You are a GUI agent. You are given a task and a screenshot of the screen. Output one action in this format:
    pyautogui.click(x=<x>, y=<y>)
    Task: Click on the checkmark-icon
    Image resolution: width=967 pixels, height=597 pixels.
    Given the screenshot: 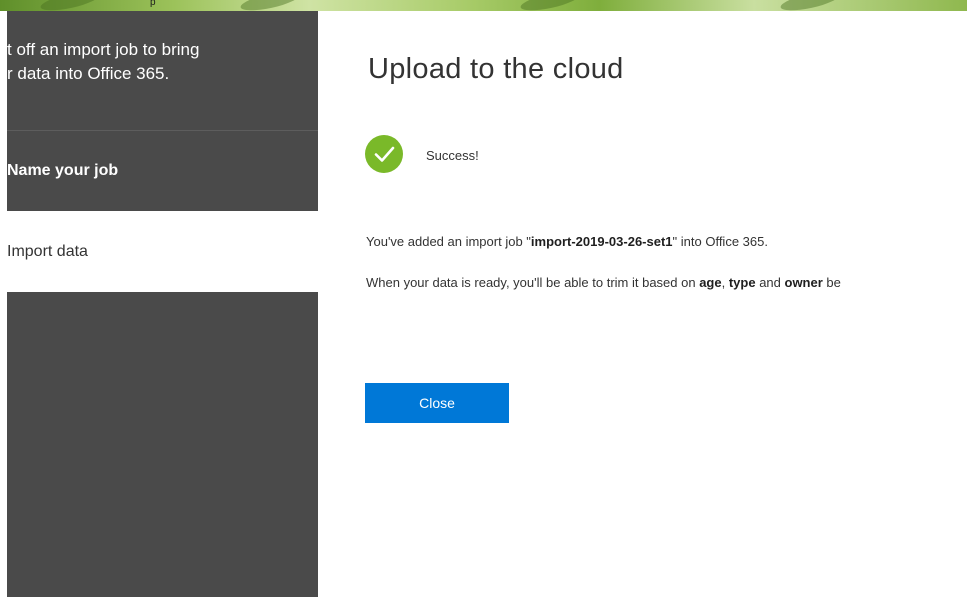 What is the action you would take?
    pyautogui.click(x=384, y=154)
    